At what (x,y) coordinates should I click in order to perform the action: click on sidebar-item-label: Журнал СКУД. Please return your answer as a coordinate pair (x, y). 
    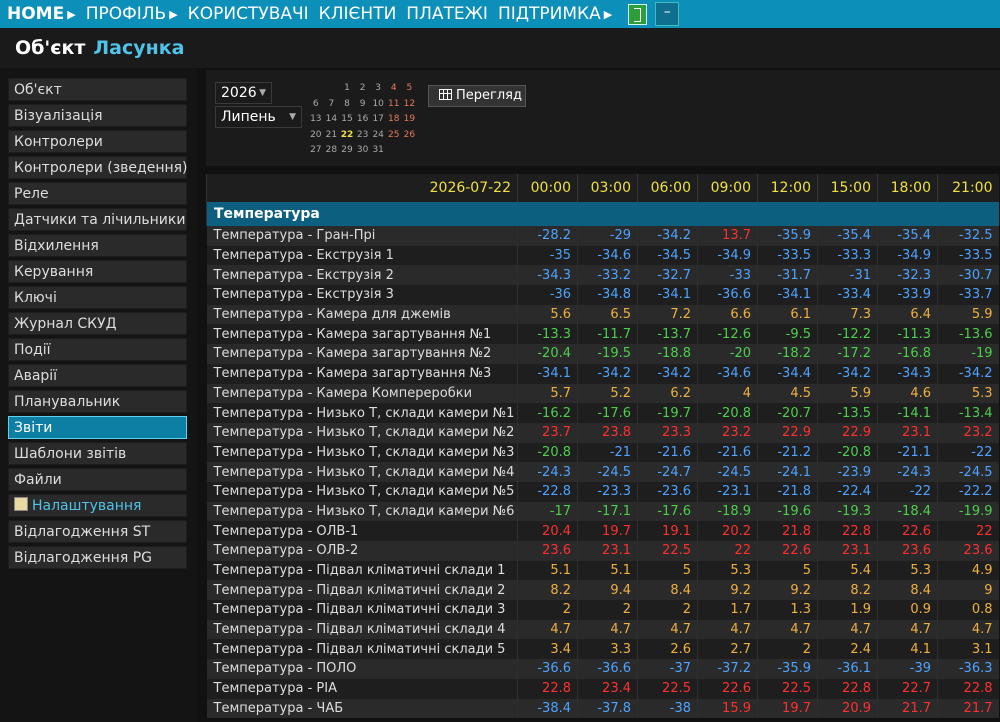
    Looking at the image, I should click on (65, 324).